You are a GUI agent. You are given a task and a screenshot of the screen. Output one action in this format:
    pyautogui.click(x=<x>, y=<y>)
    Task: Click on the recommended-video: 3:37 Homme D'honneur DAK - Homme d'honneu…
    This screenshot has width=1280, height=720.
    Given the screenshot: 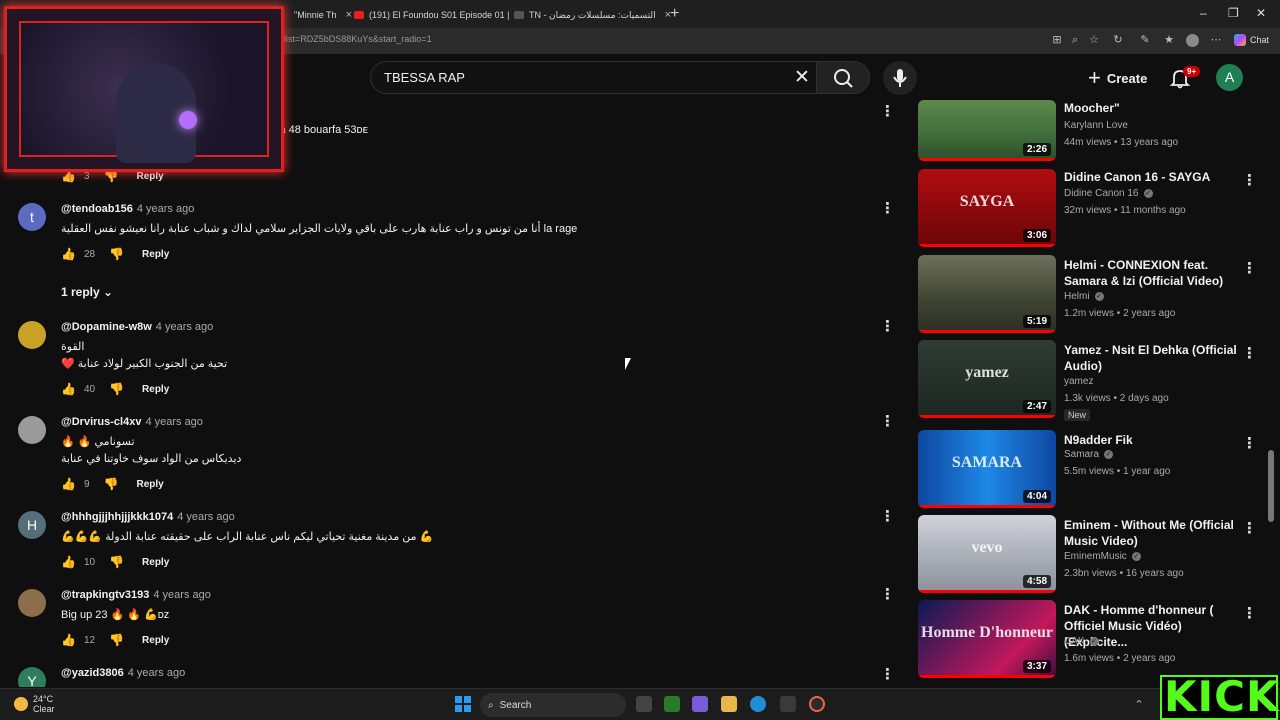 What is the action you would take?
    pyautogui.click(x=1088, y=640)
    